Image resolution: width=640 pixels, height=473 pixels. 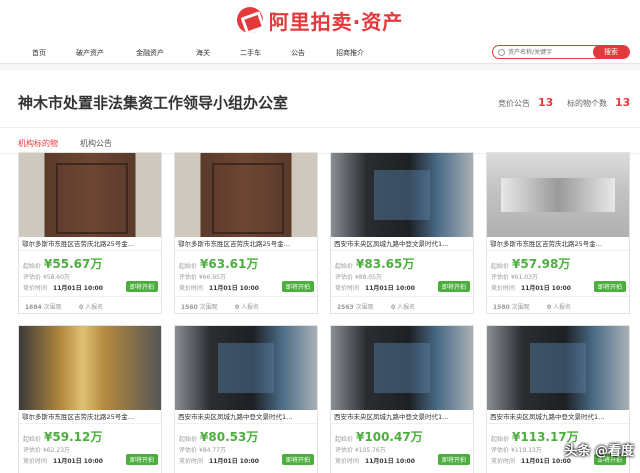 I want to click on start-price: ¥57.98万, so click(x=541, y=264).